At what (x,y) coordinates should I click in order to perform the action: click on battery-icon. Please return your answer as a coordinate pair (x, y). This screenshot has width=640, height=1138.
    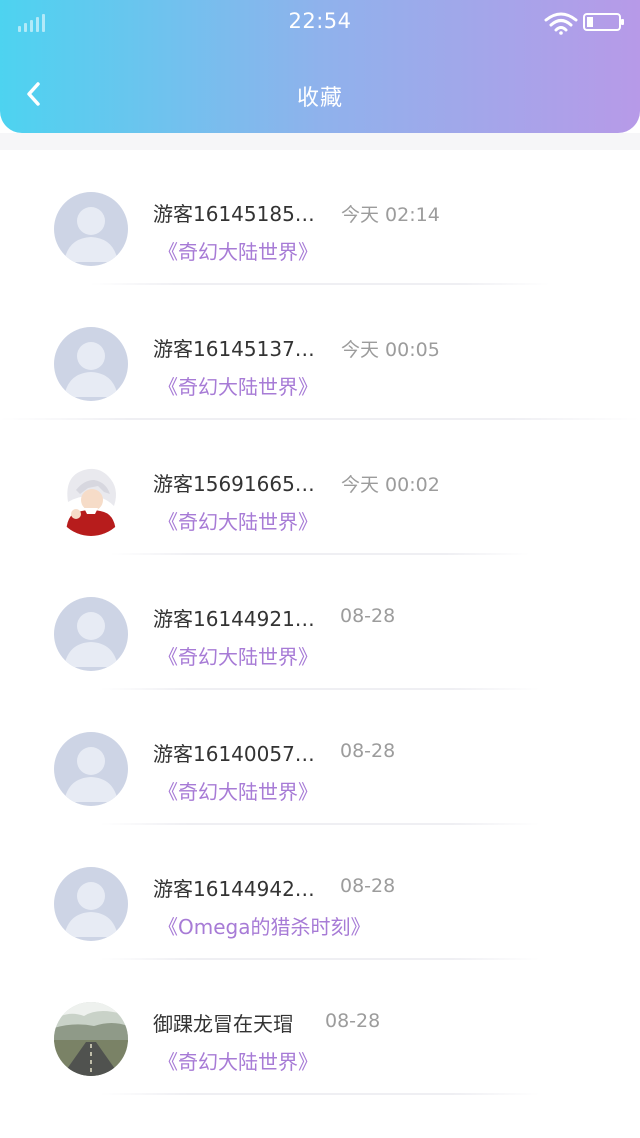
    Looking at the image, I should click on (603, 22).